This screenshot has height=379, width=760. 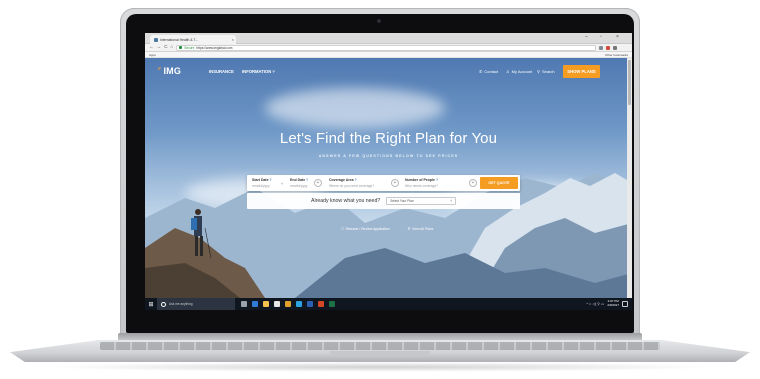 I want to click on resume-application-label: Resume / Review Application, so click(x=367, y=228).